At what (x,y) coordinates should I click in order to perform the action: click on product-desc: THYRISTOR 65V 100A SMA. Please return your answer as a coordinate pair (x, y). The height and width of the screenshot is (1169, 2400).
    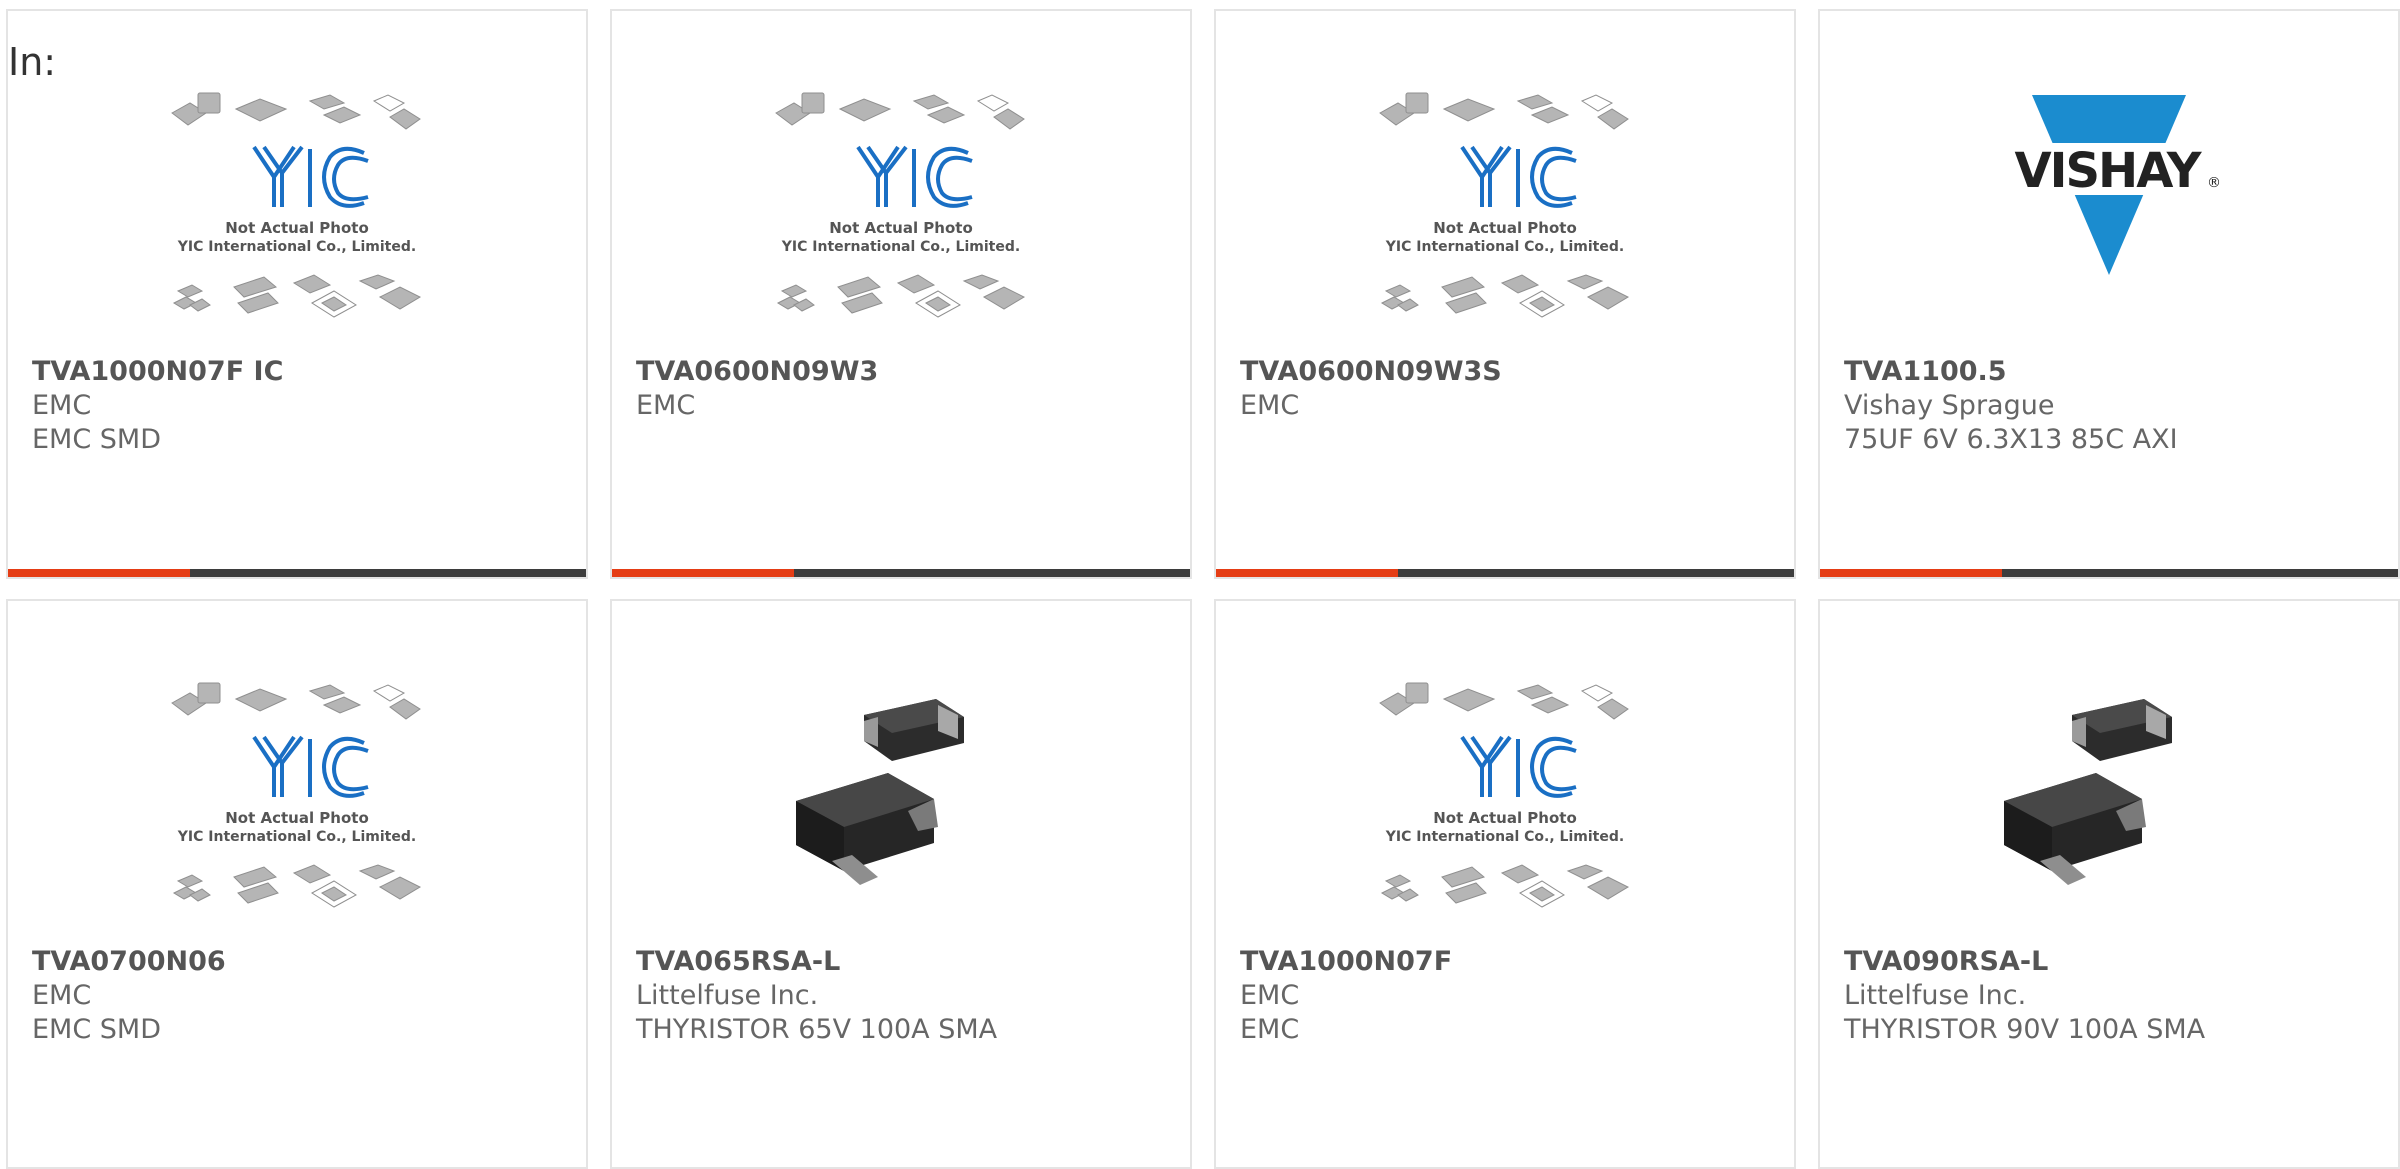
    Looking at the image, I should click on (817, 1029).